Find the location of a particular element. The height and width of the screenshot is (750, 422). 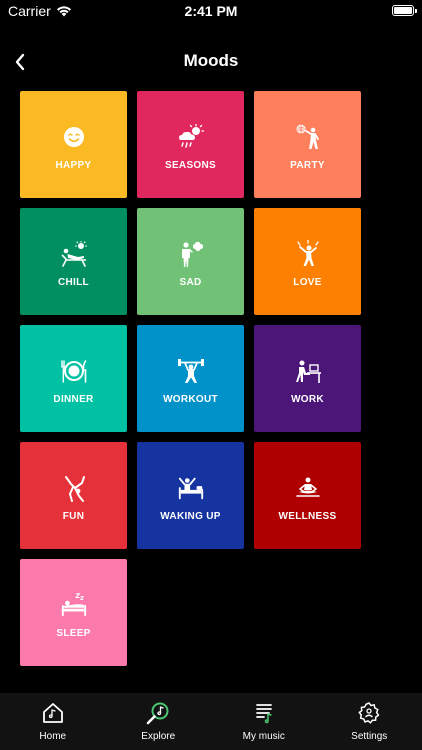

tab-label: Home is located at coordinates (53, 736).